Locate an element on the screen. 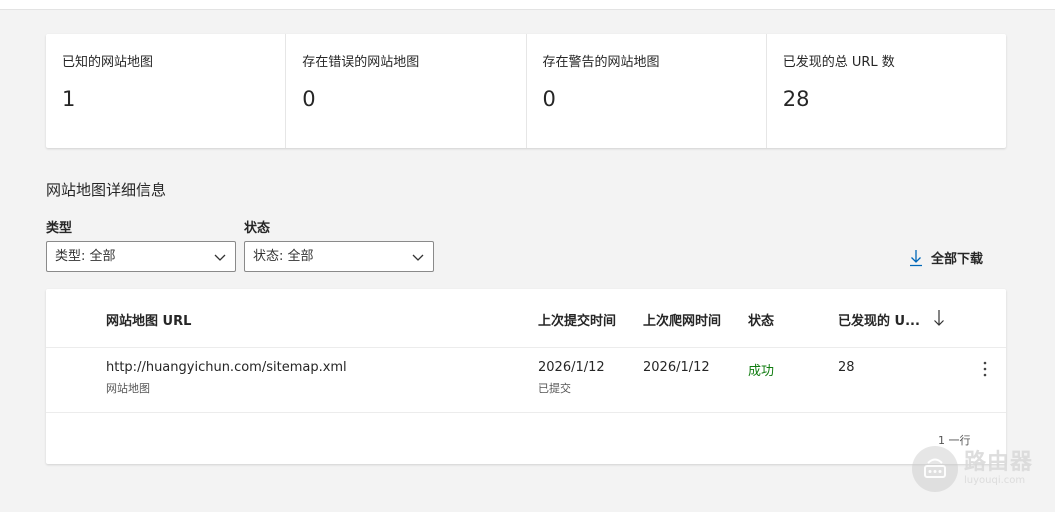 Image resolution: width=1055 pixels, height=512 pixels. type-filter-value: 类型: 全部 is located at coordinates (85, 256).